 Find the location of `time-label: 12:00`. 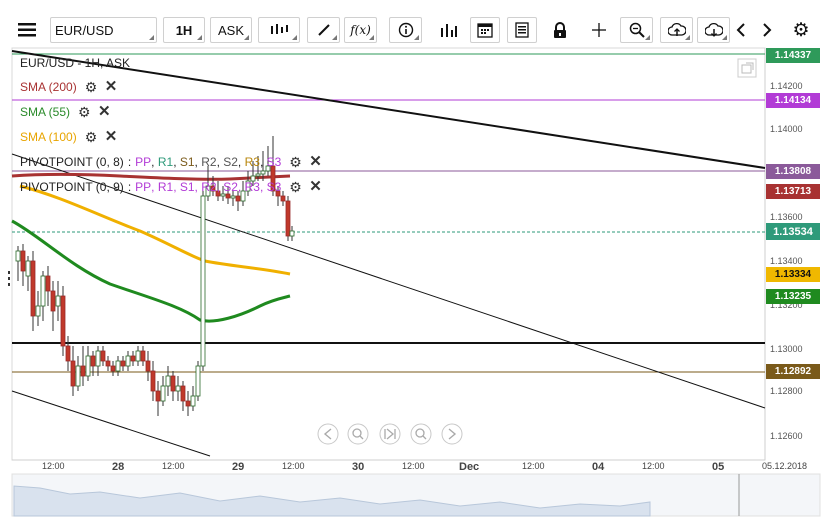

time-label: 12:00 is located at coordinates (173, 466).